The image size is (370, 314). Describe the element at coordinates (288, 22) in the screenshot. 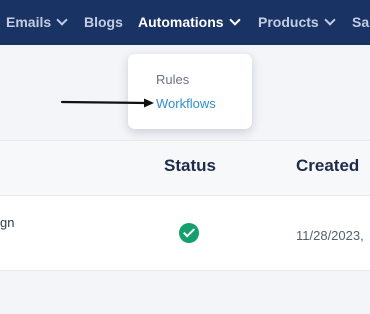

I see `nav-item-products-label: Products` at that location.